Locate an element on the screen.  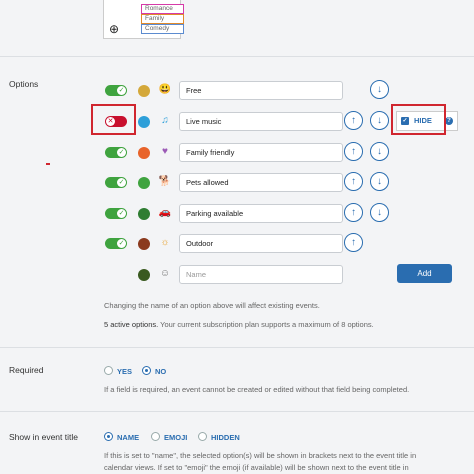
car-icon: 🚗 is located at coordinates (165, 213).